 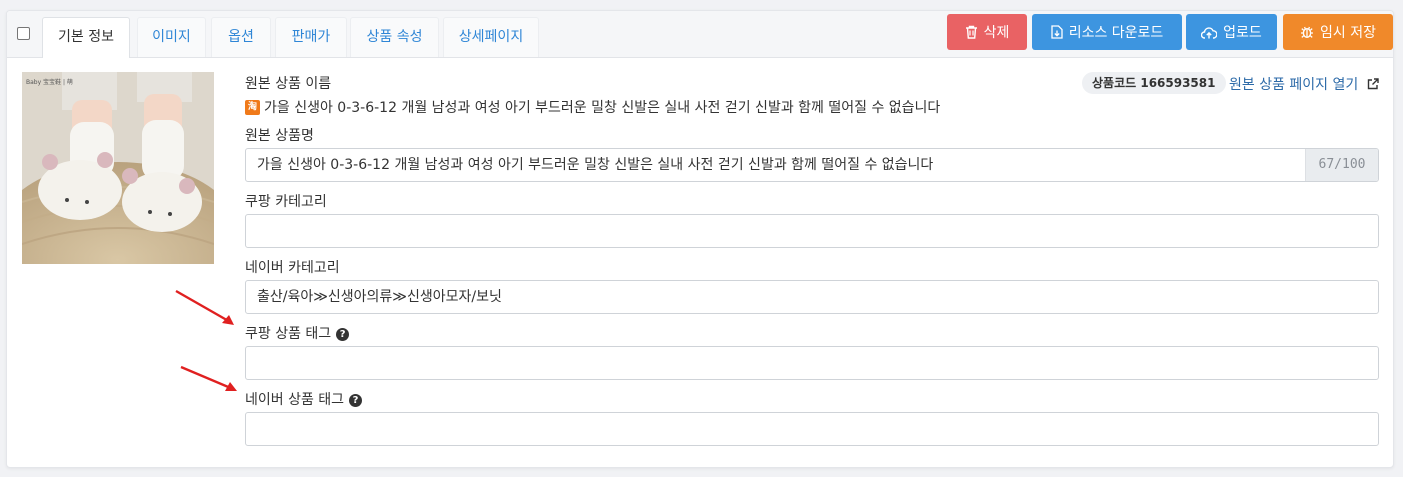 What do you see at coordinates (1242, 33) in the screenshot?
I see `upload-label: 업로드` at bounding box center [1242, 33].